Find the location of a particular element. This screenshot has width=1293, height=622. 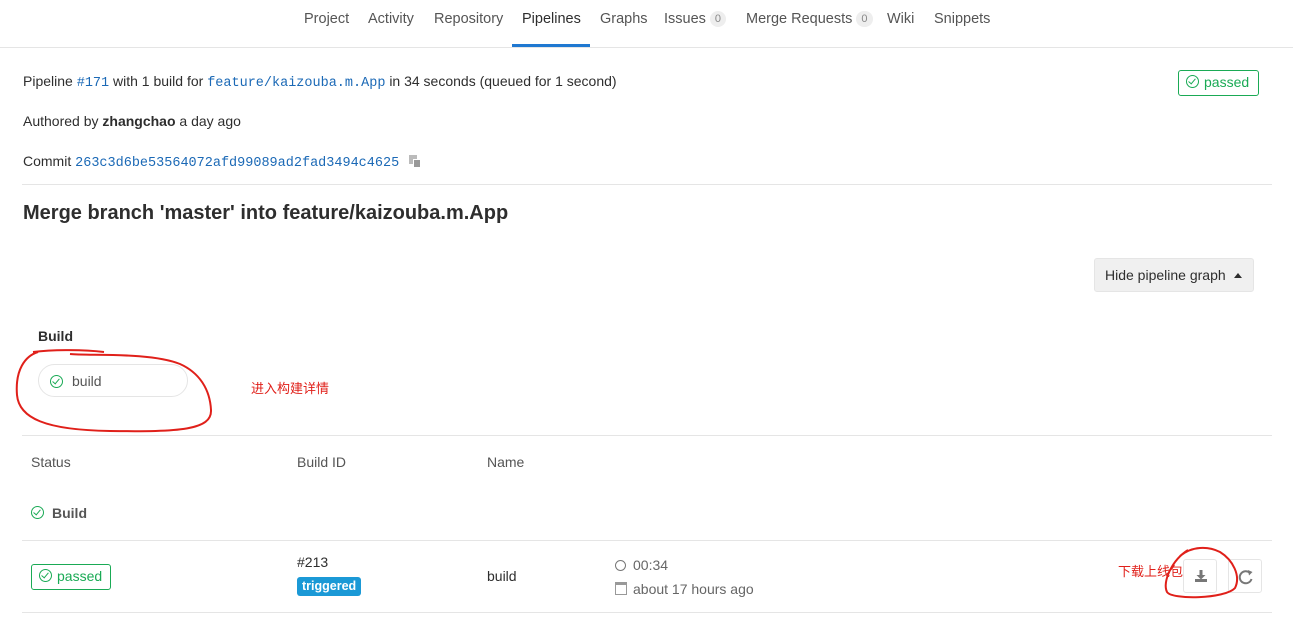

hide-pipeline-graph-label: Hide pipeline graph is located at coordinates (1165, 275).